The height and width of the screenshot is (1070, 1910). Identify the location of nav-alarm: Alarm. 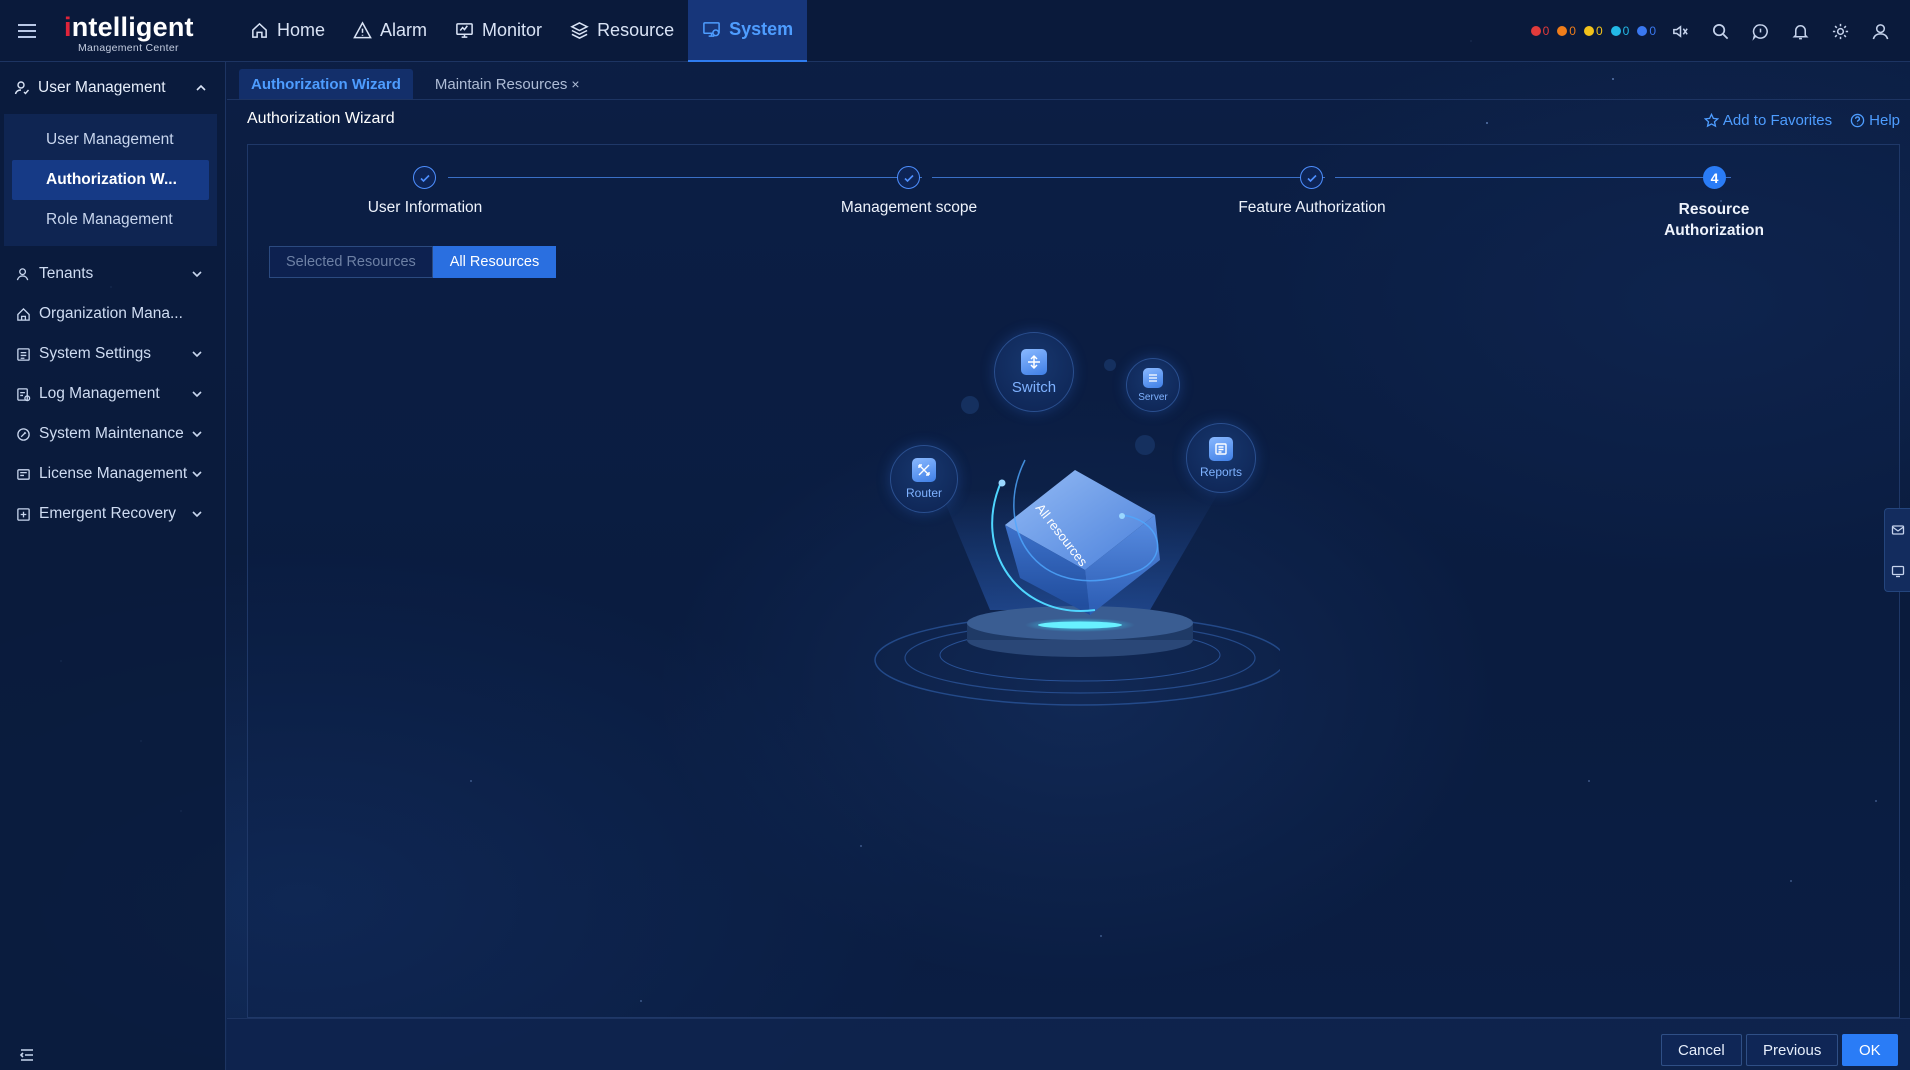
(390, 31).